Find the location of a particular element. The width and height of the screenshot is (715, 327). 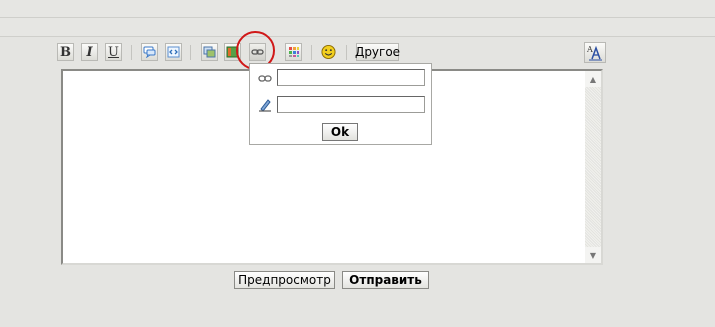

send-label: Отправить is located at coordinates (385, 280).